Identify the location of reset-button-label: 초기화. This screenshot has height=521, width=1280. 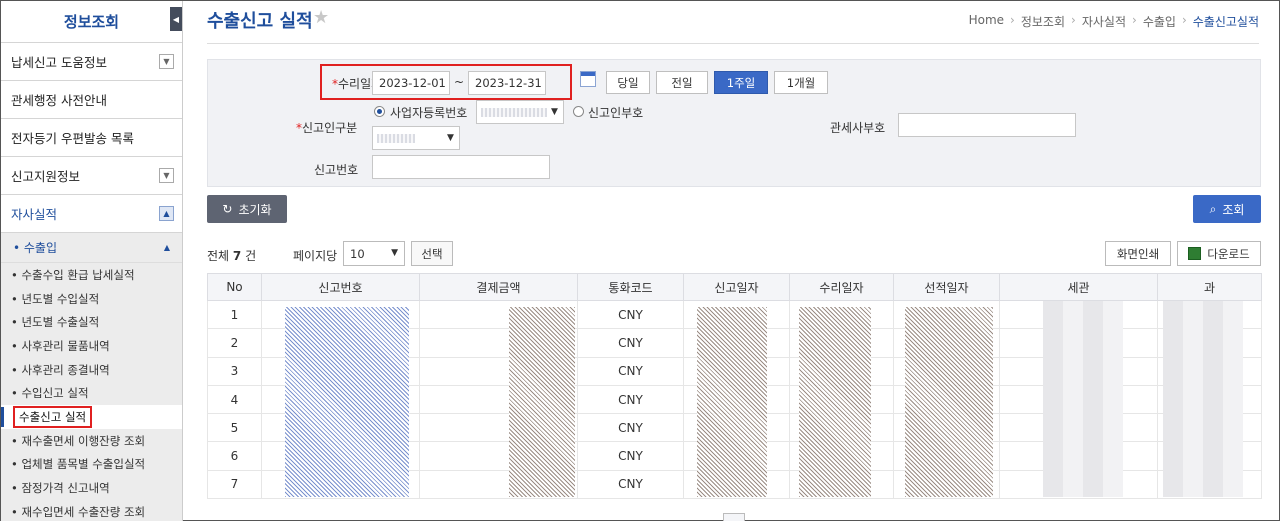
(255, 209).